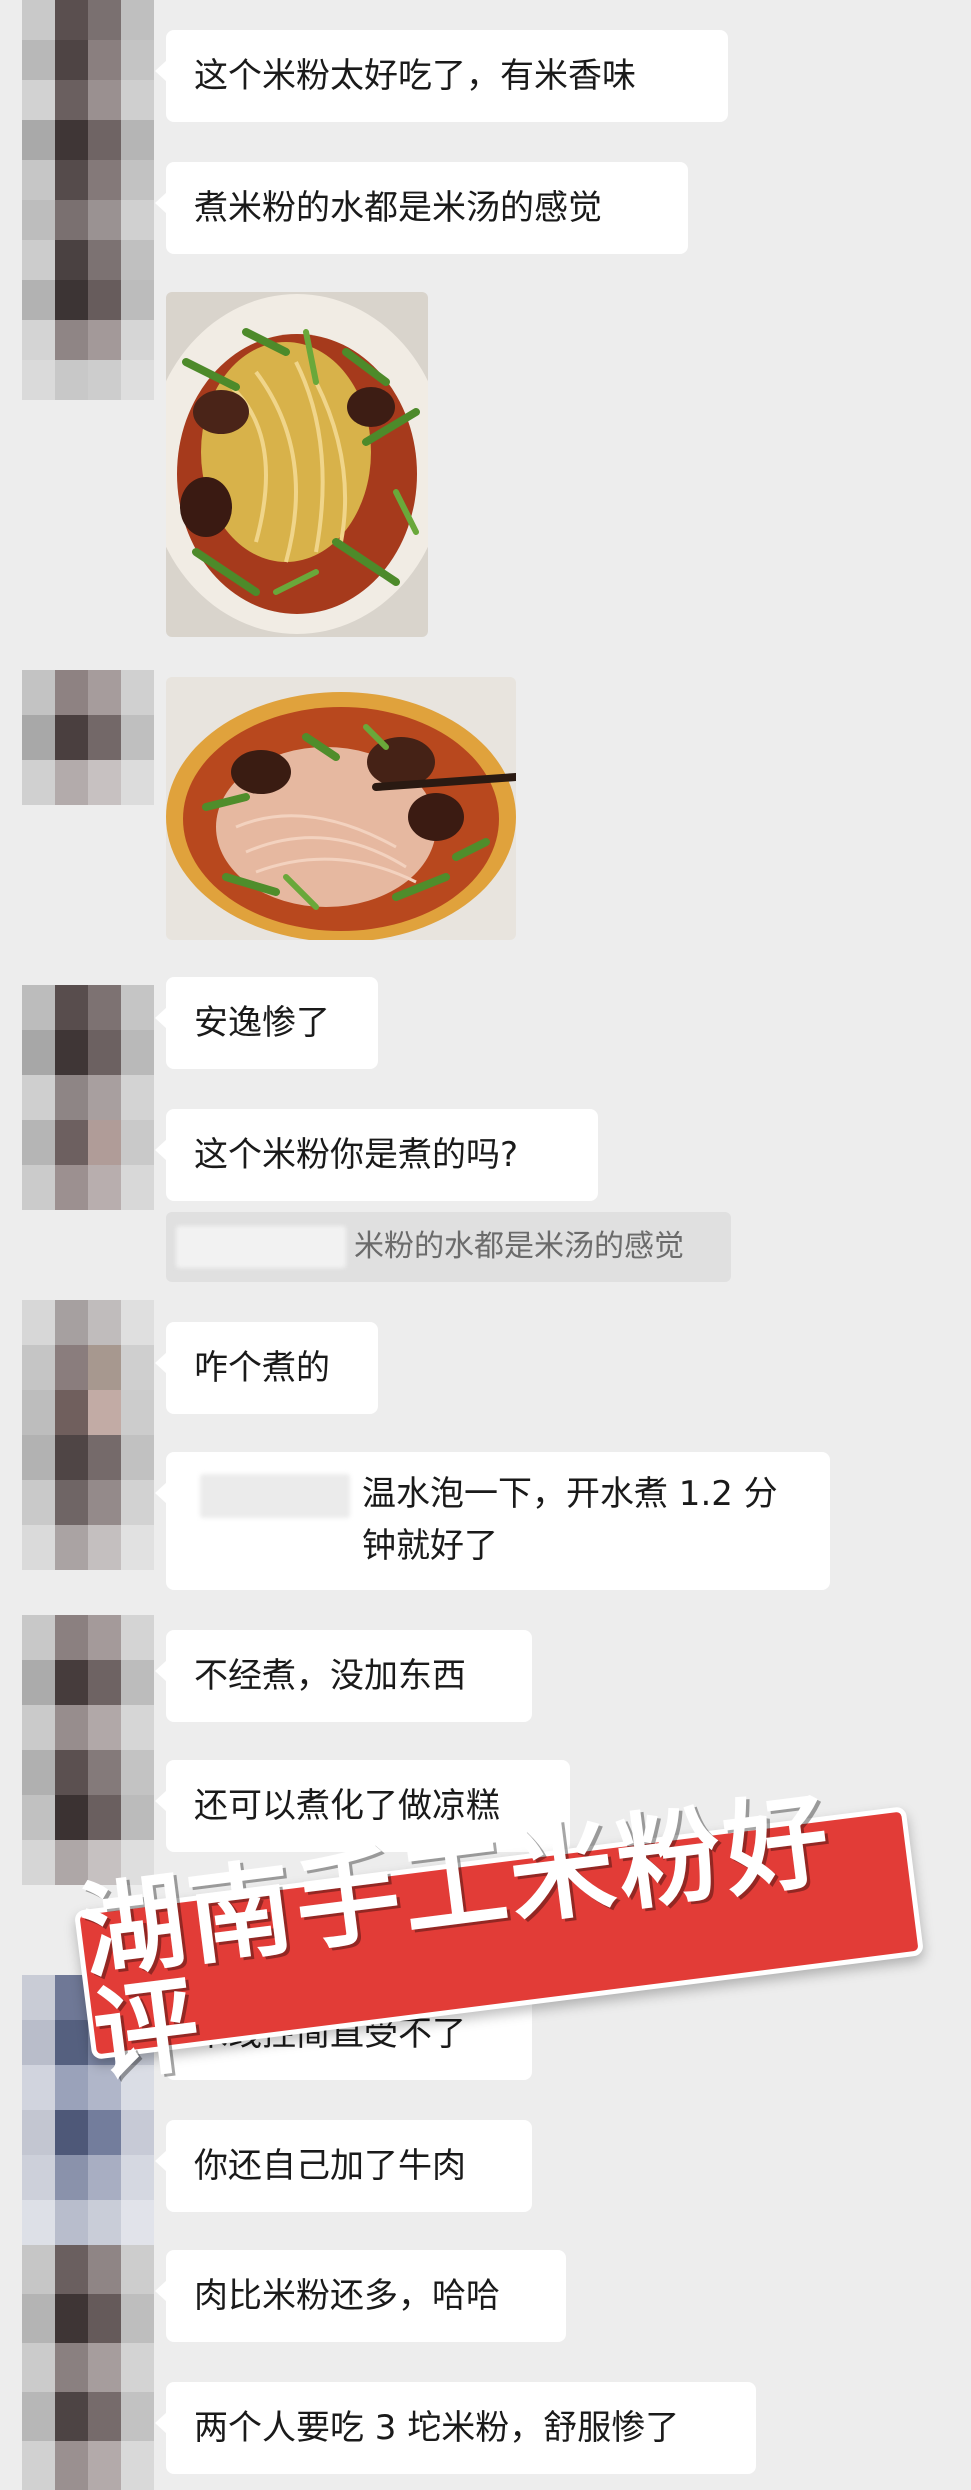 The width and height of the screenshot is (971, 2490). Describe the element at coordinates (441, 76) in the screenshot. I see `message-bubble: 这个米粉太好吃了，有米香味` at that location.